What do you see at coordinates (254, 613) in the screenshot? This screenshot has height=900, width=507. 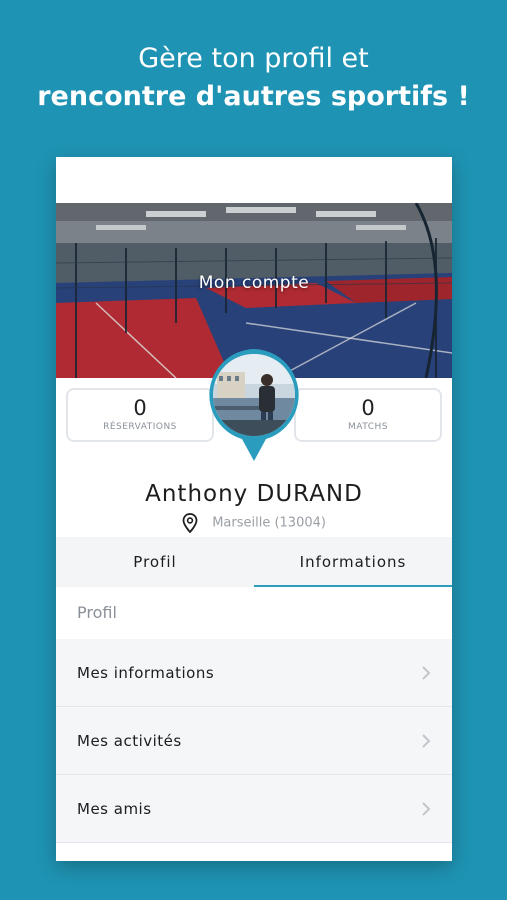 I see `section-title: Profil` at bounding box center [254, 613].